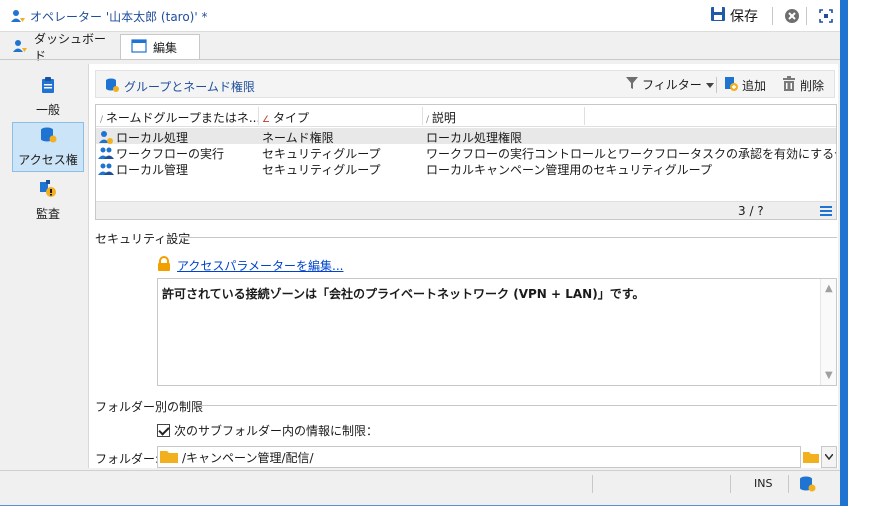 This screenshot has height=526, width=878. Describe the element at coordinates (169, 457) in the screenshot. I see `folder-icon` at that location.